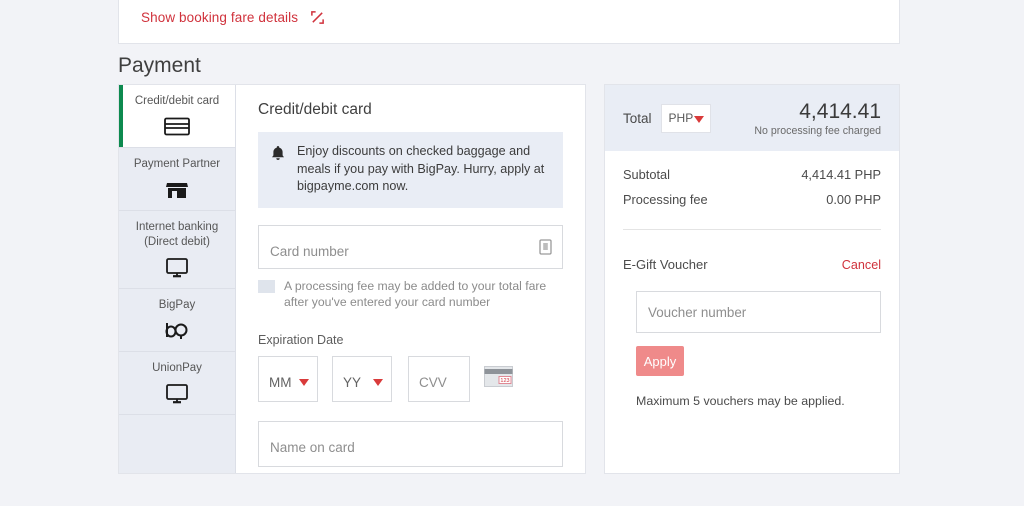 The height and width of the screenshot is (506, 1024). What do you see at coordinates (752, 199) in the screenshot?
I see `summary-row-processing-fee: Processing fee 0.00 PHP` at bounding box center [752, 199].